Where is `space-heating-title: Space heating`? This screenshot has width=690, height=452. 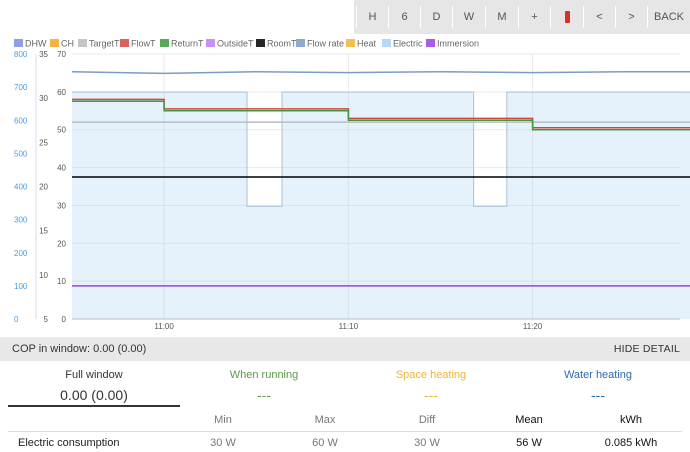
space-heating-title: Space heating is located at coordinates (431, 375).